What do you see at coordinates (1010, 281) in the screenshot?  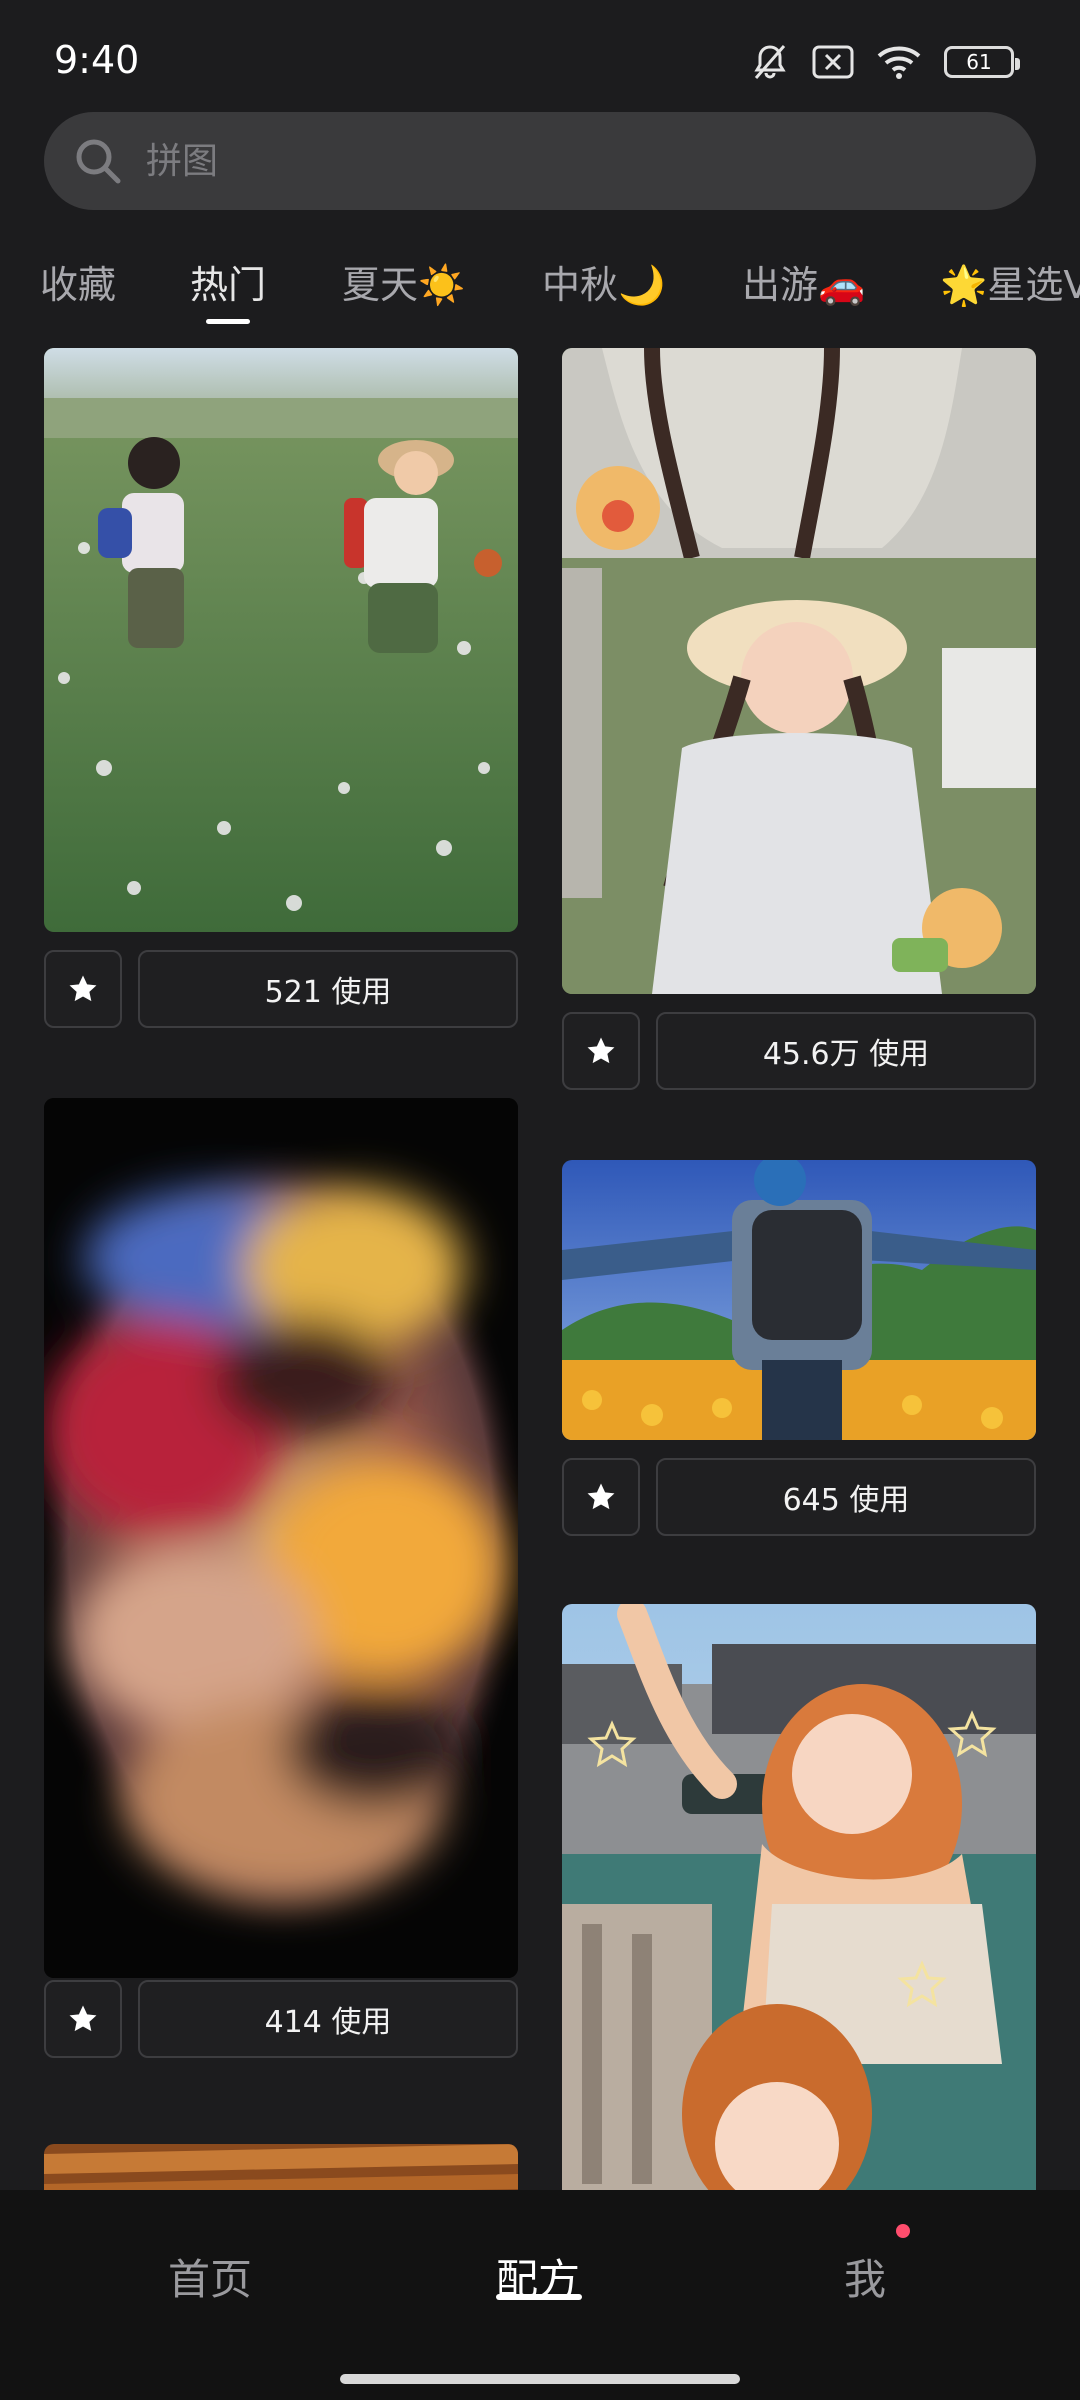 I see `tab-featured: 🌟星选V` at bounding box center [1010, 281].